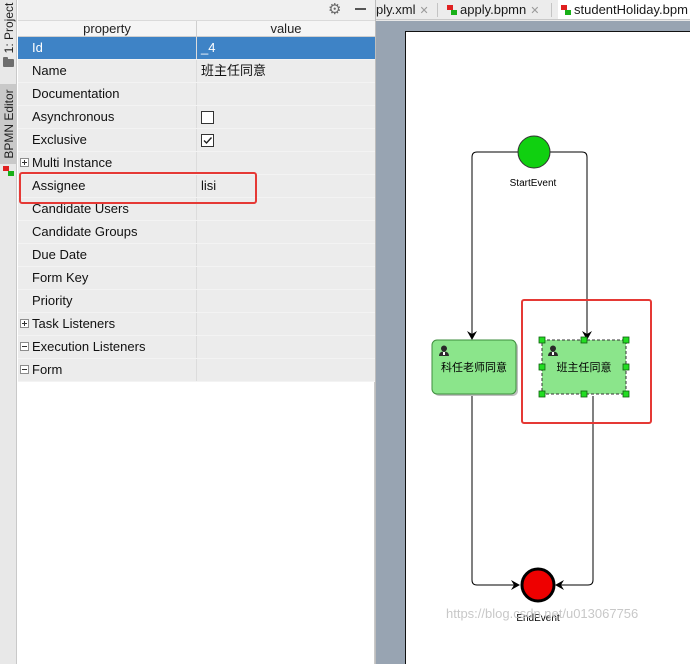 This screenshot has height=664, width=690. Describe the element at coordinates (542, 613) in the screenshot. I see `watermark: https://blog.csdn.net/u013067756` at that location.